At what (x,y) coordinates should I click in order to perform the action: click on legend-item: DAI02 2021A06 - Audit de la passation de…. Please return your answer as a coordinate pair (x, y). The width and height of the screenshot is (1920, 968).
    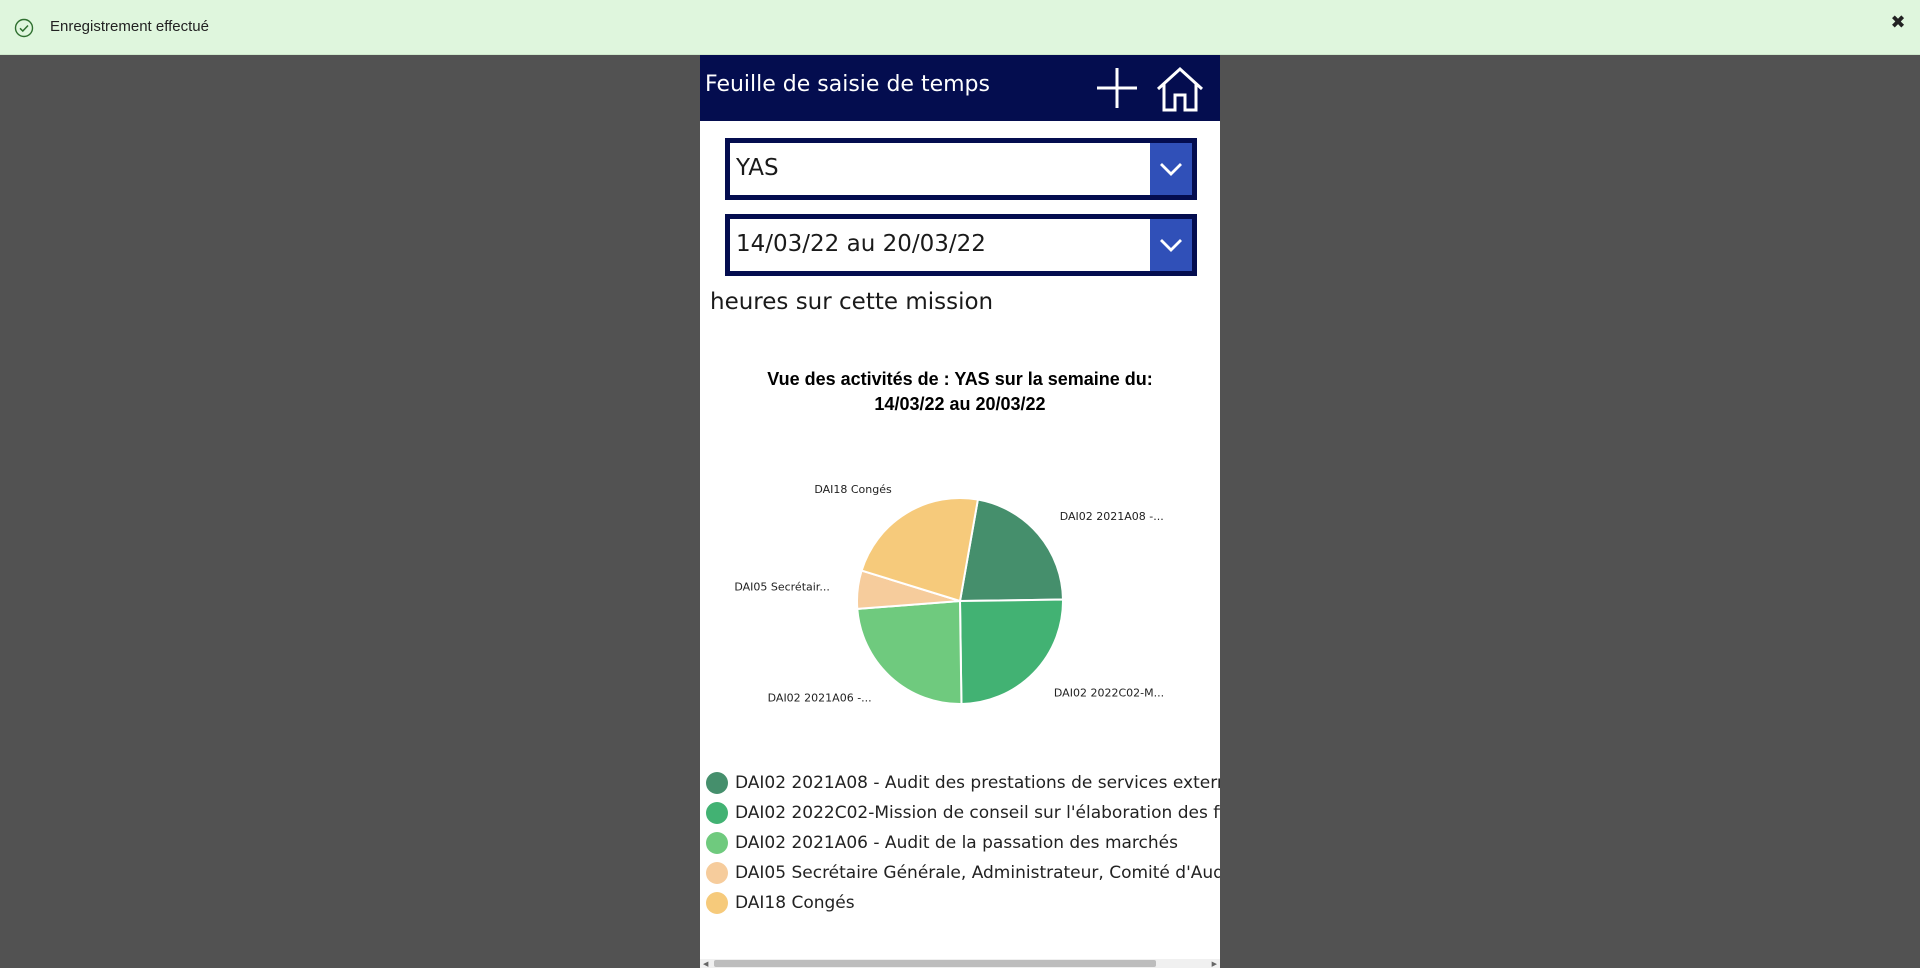
    Looking at the image, I should click on (963, 843).